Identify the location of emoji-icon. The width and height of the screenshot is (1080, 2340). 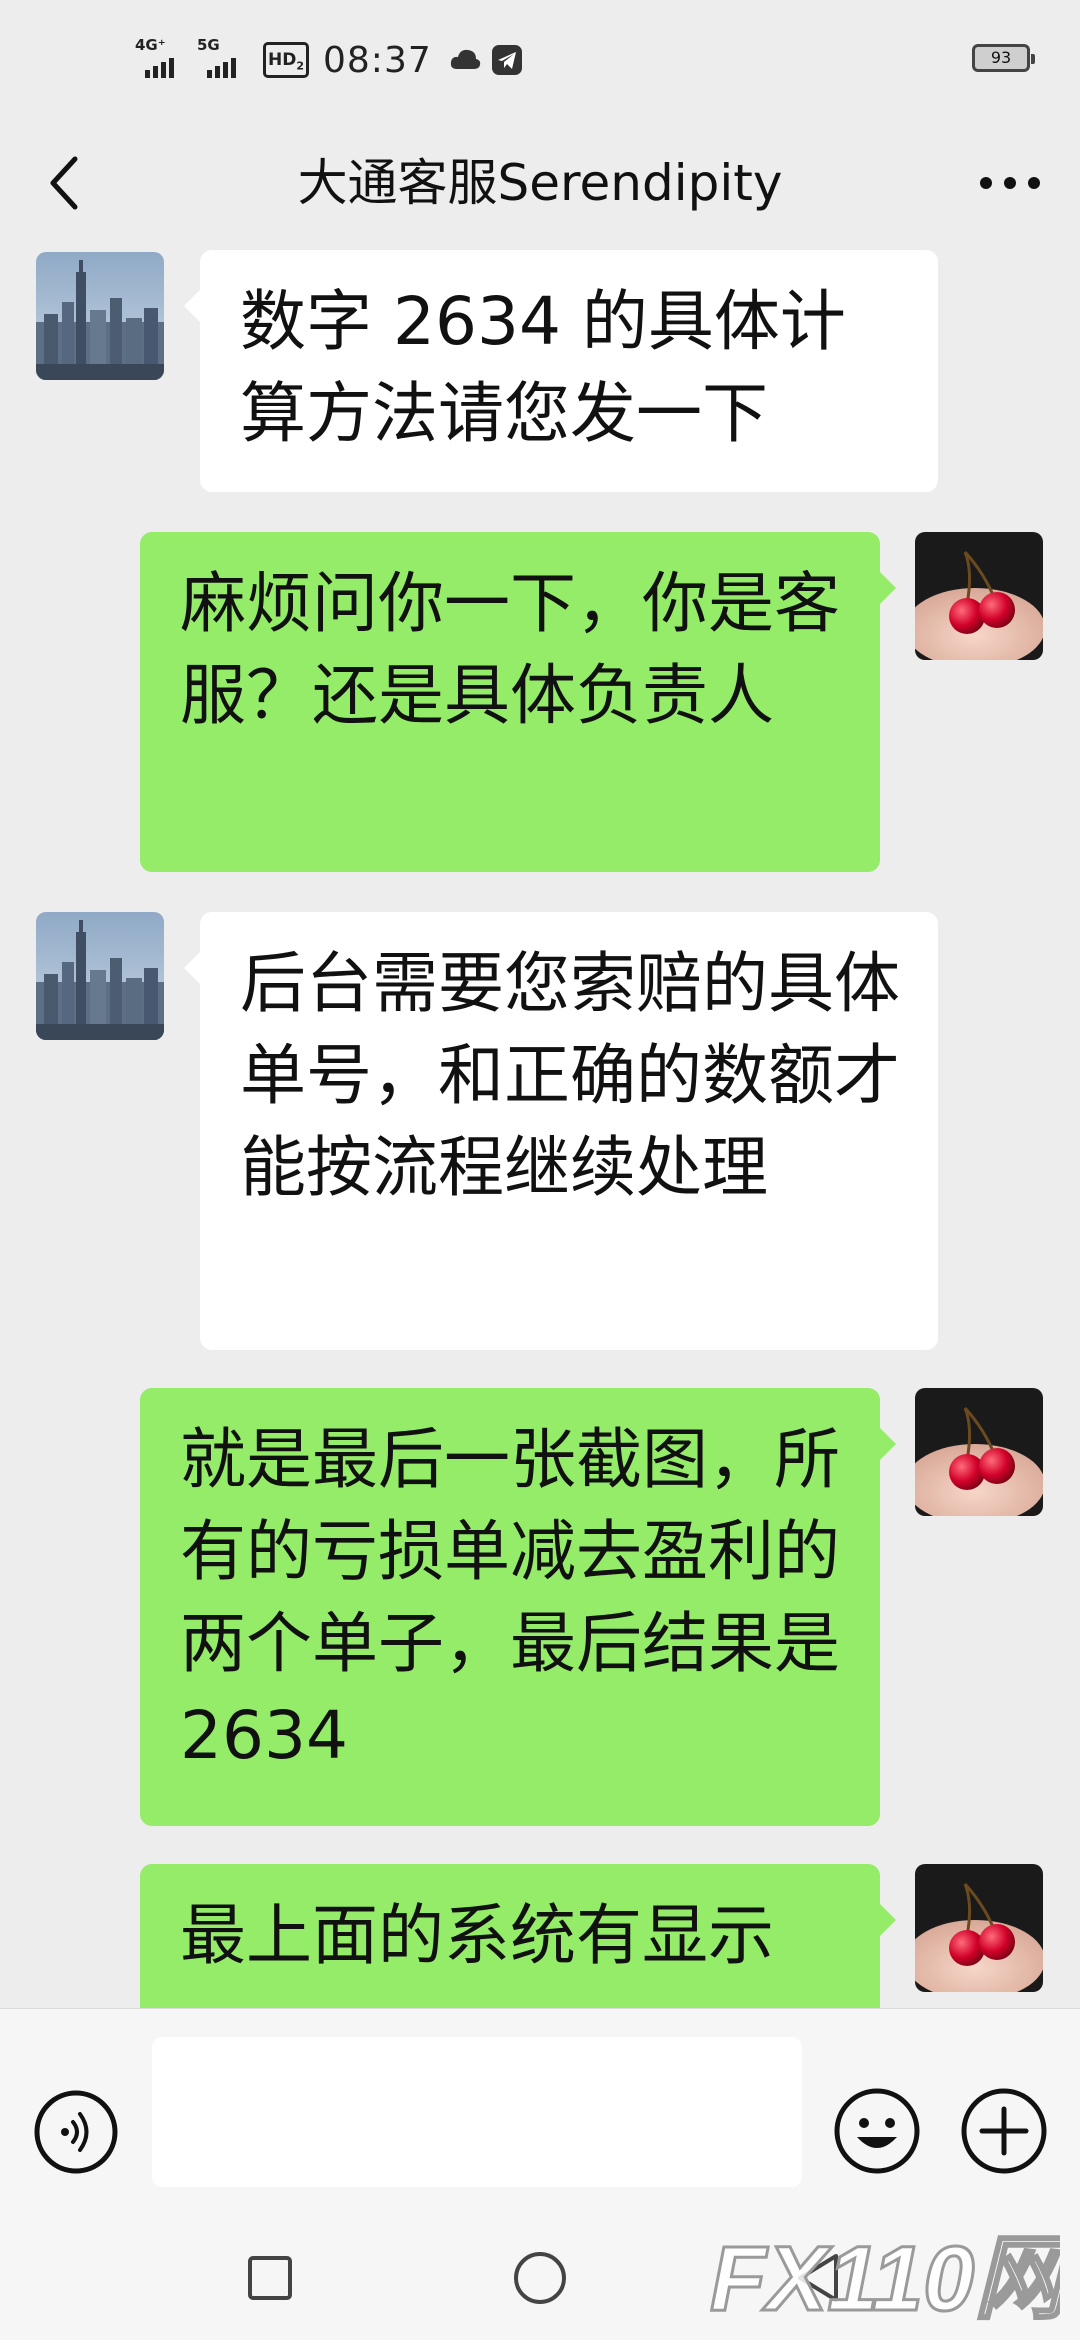
(877, 2131).